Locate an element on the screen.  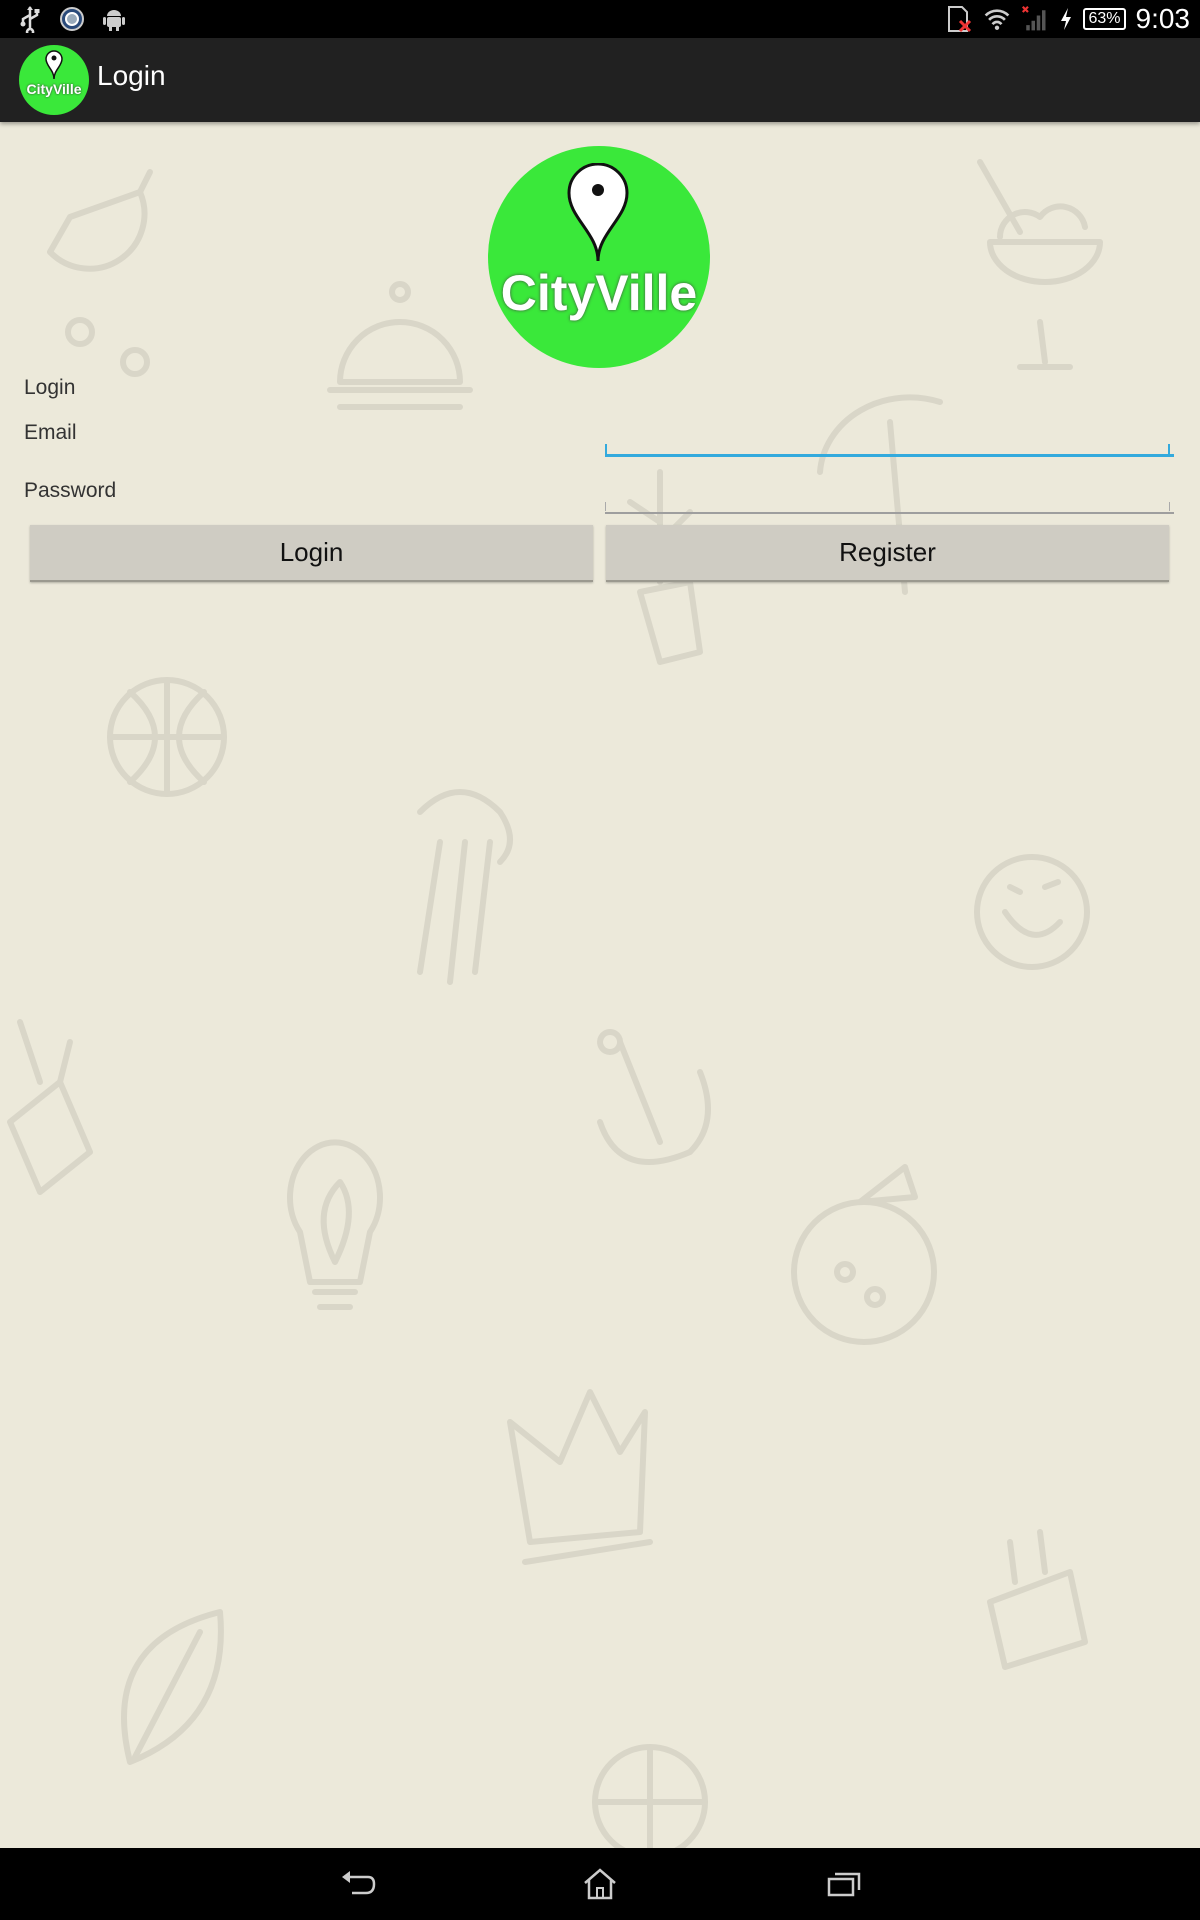
back-icon is located at coordinates (358, 1884).